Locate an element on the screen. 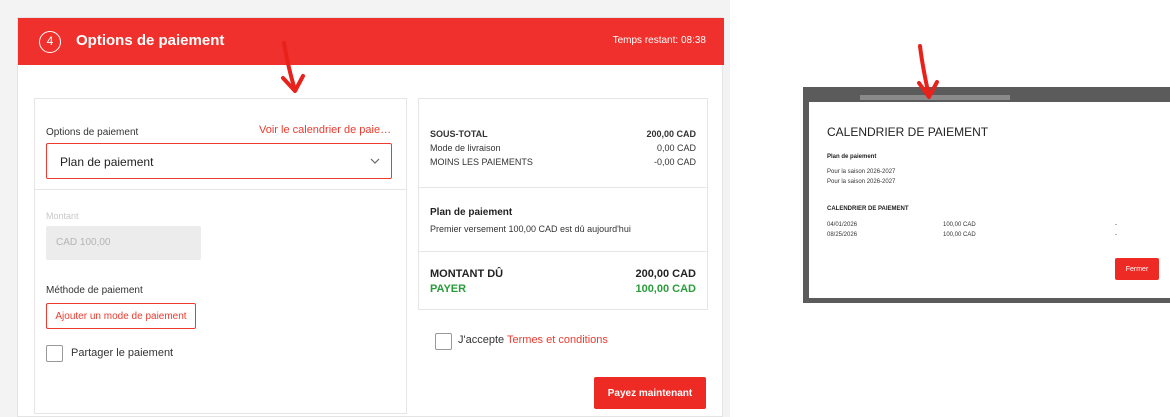 This screenshot has height=417, width=1170. shipping-value: 0,00 CAD is located at coordinates (676, 148).